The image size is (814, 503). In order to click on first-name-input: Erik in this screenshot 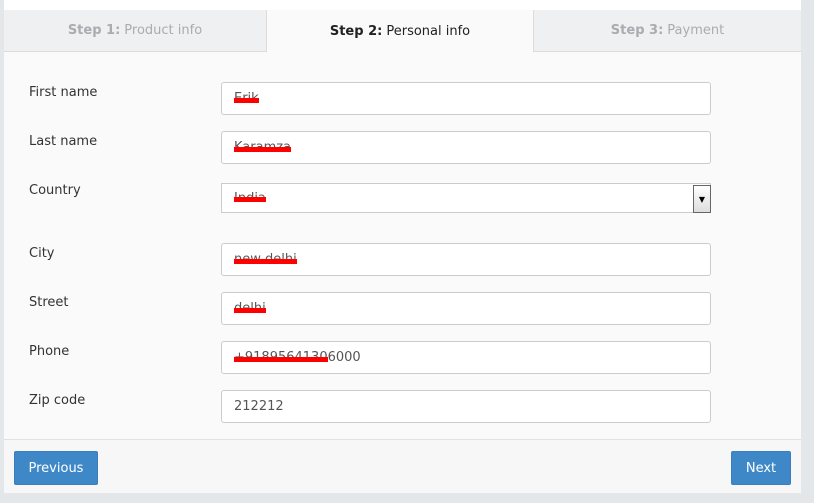, I will do `click(466, 98)`.